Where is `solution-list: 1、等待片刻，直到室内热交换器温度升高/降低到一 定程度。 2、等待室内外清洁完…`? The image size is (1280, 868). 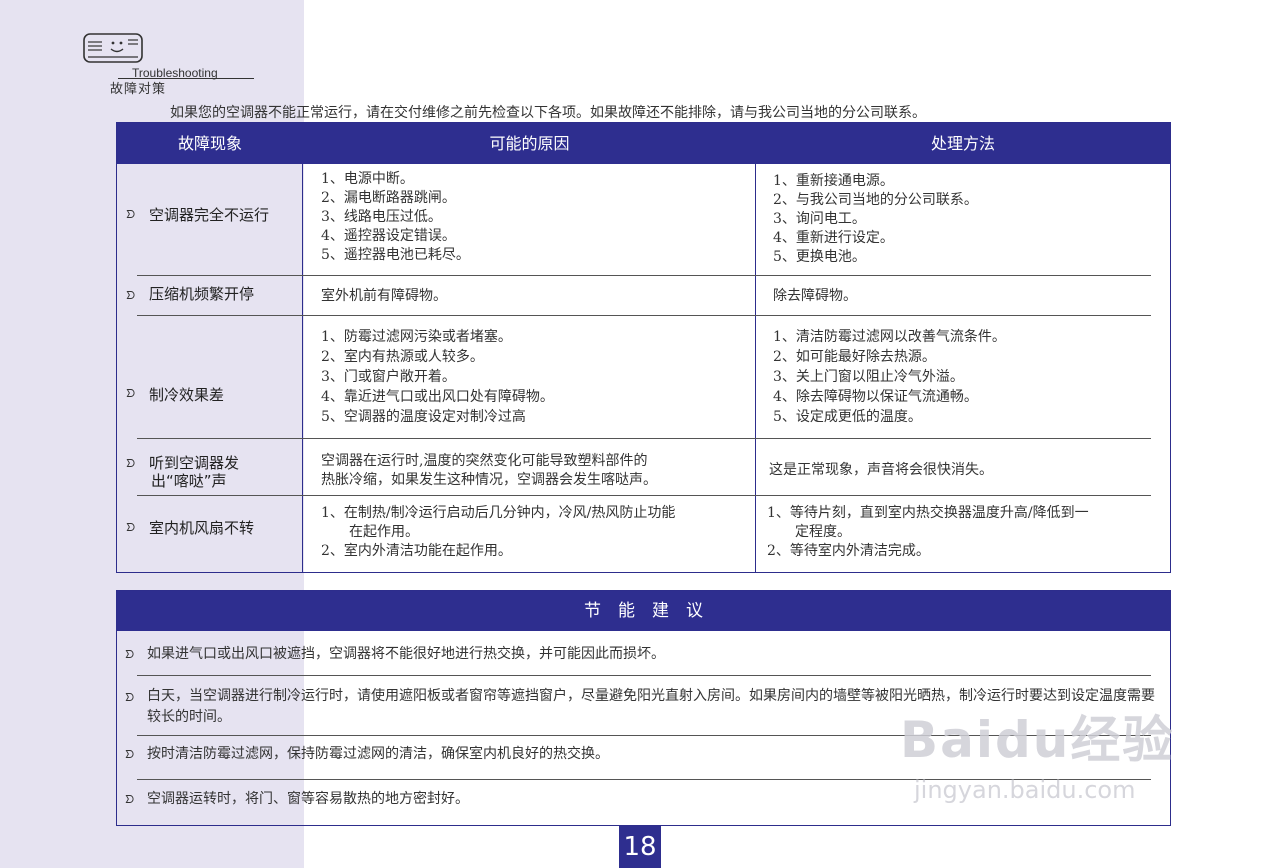
solution-list: 1、等待片刻，直到室内热交换器温度升高/降低到一 定程度。 2、等待室内外清洁完… is located at coordinates (928, 532).